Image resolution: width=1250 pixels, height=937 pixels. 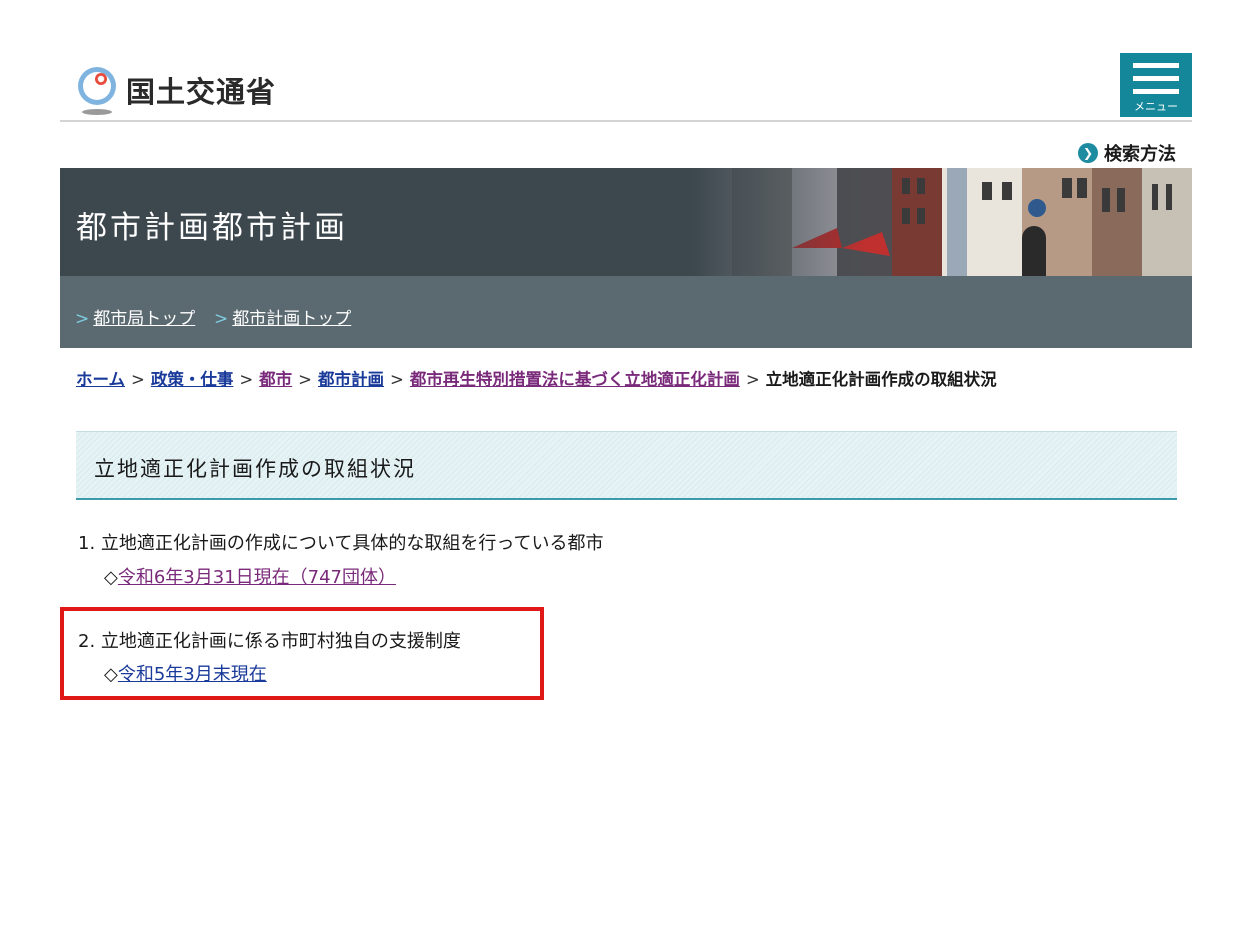 What do you see at coordinates (201, 92) in the screenshot?
I see `logo-text: 国土交通省` at bounding box center [201, 92].